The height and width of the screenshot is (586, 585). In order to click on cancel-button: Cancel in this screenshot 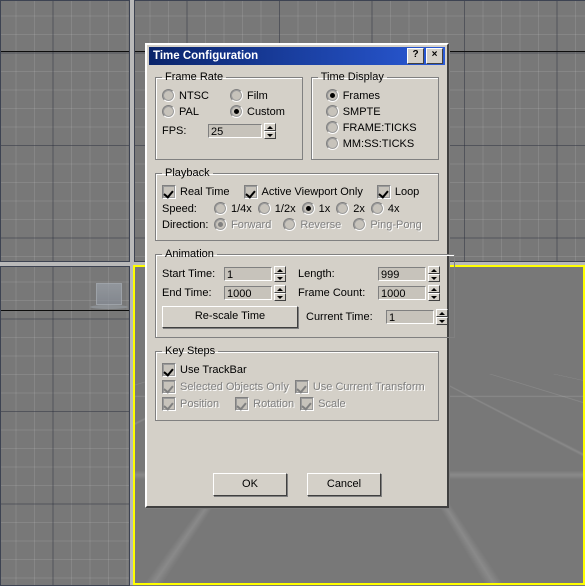, I will do `click(344, 484)`.